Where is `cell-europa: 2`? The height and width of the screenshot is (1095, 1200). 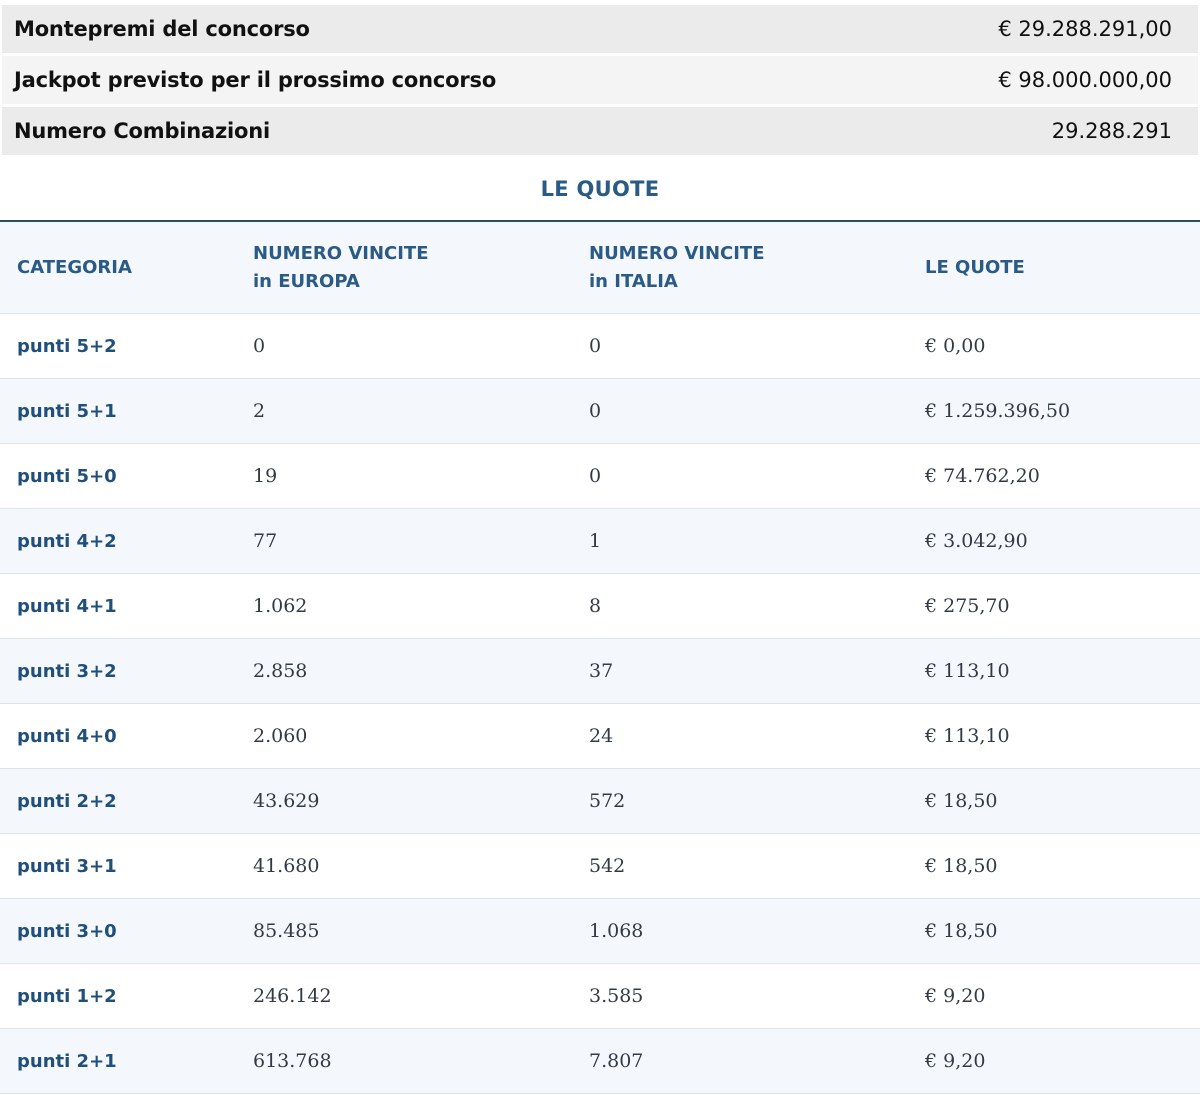
cell-europa: 2 is located at coordinates (421, 411).